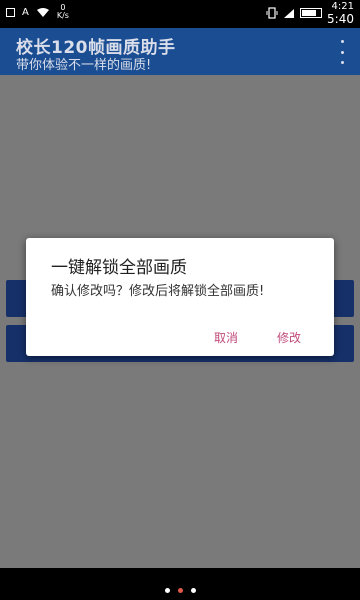  I want to click on status-time: 5:40, so click(340, 19).